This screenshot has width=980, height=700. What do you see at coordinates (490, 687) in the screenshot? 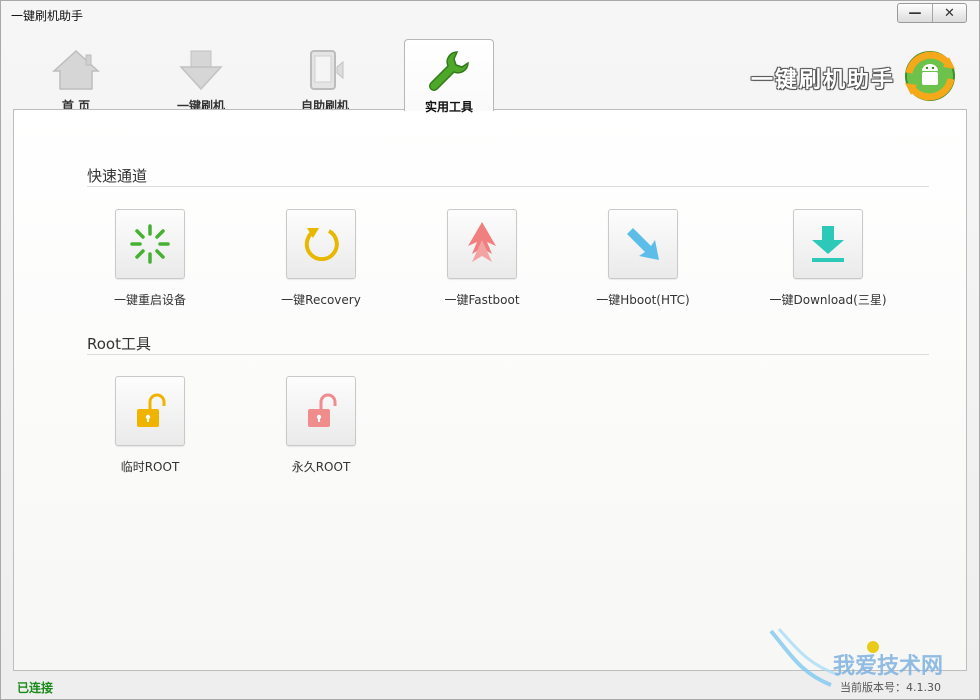
I see `status-bar: 已连接 当前版本号：4.1.30` at bounding box center [490, 687].